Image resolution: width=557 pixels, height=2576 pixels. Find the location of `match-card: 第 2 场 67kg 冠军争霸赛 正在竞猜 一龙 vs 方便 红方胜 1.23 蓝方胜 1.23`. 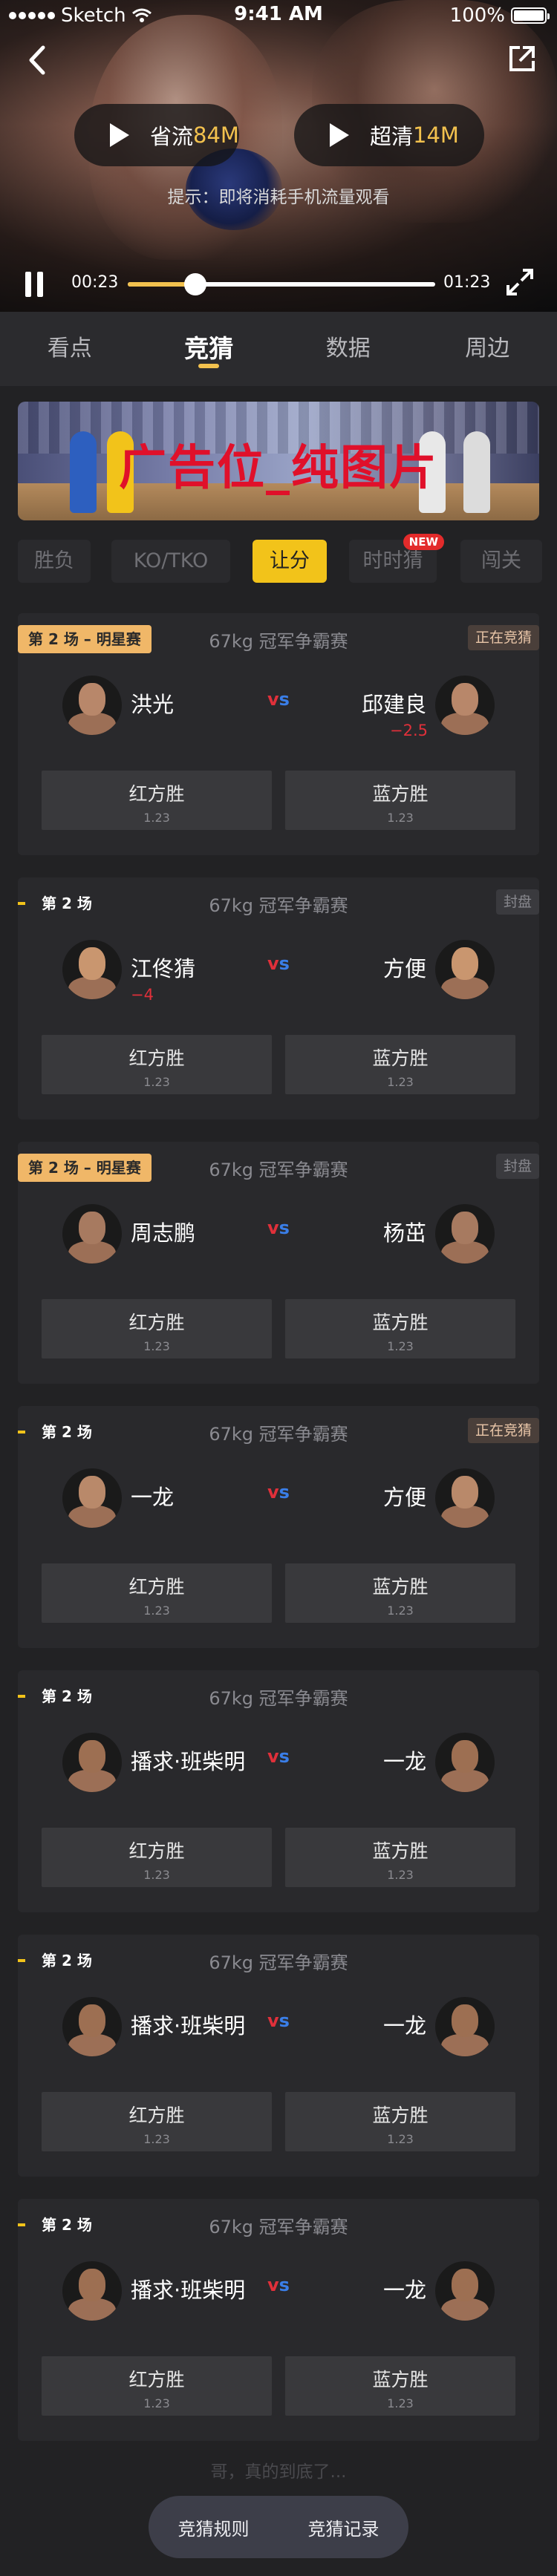

match-card: 第 2 场 67kg 冠军争霸赛 正在竞猜 一龙 vs 方便 红方胜 1.23 蓝方胜 1.23 is located at coordinates (279, 1527).